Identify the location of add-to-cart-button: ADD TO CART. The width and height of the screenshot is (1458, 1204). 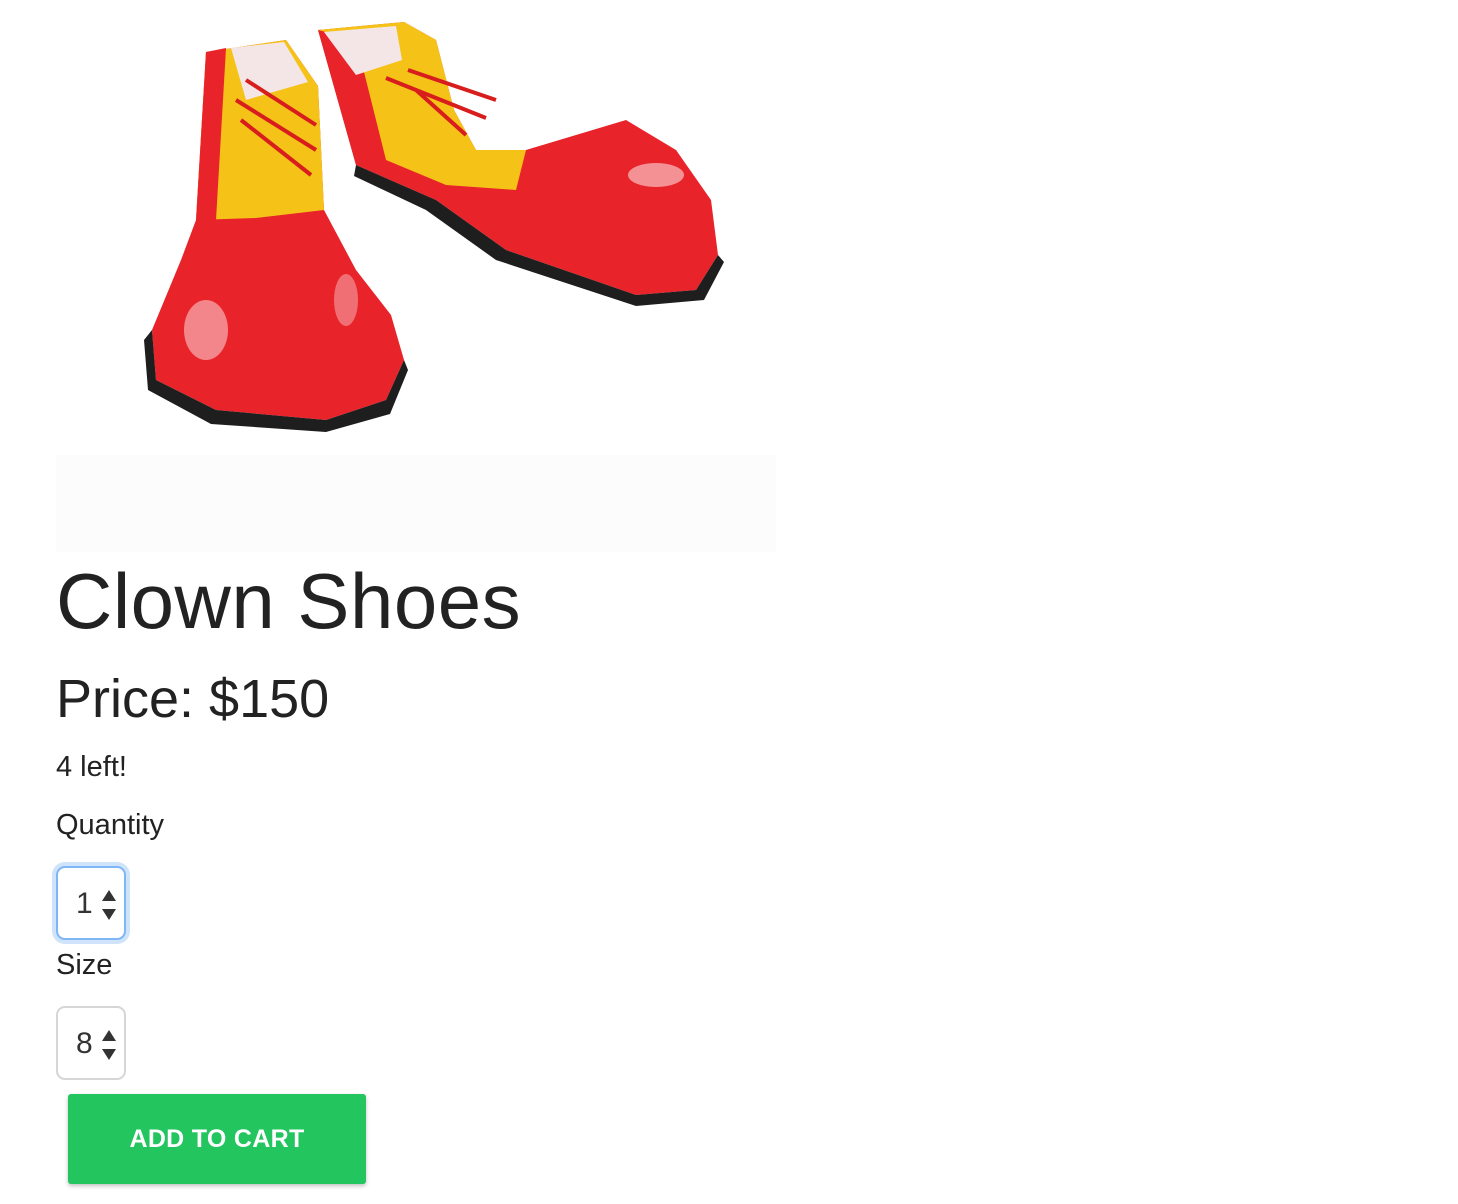
(217, 1139).